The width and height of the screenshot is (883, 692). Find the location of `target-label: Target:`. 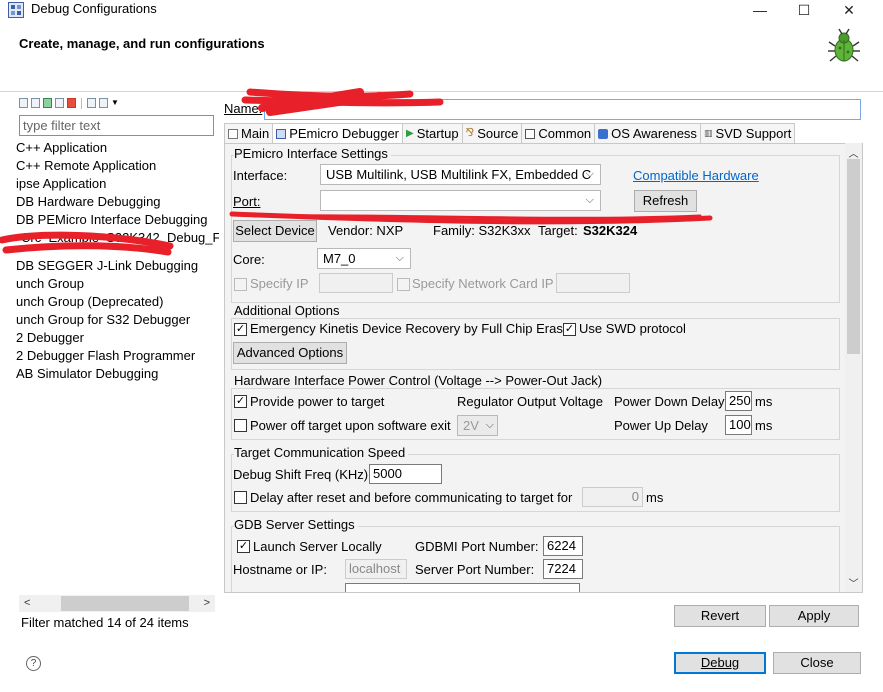

target-label: Target: is located at coordinates (558, 230).